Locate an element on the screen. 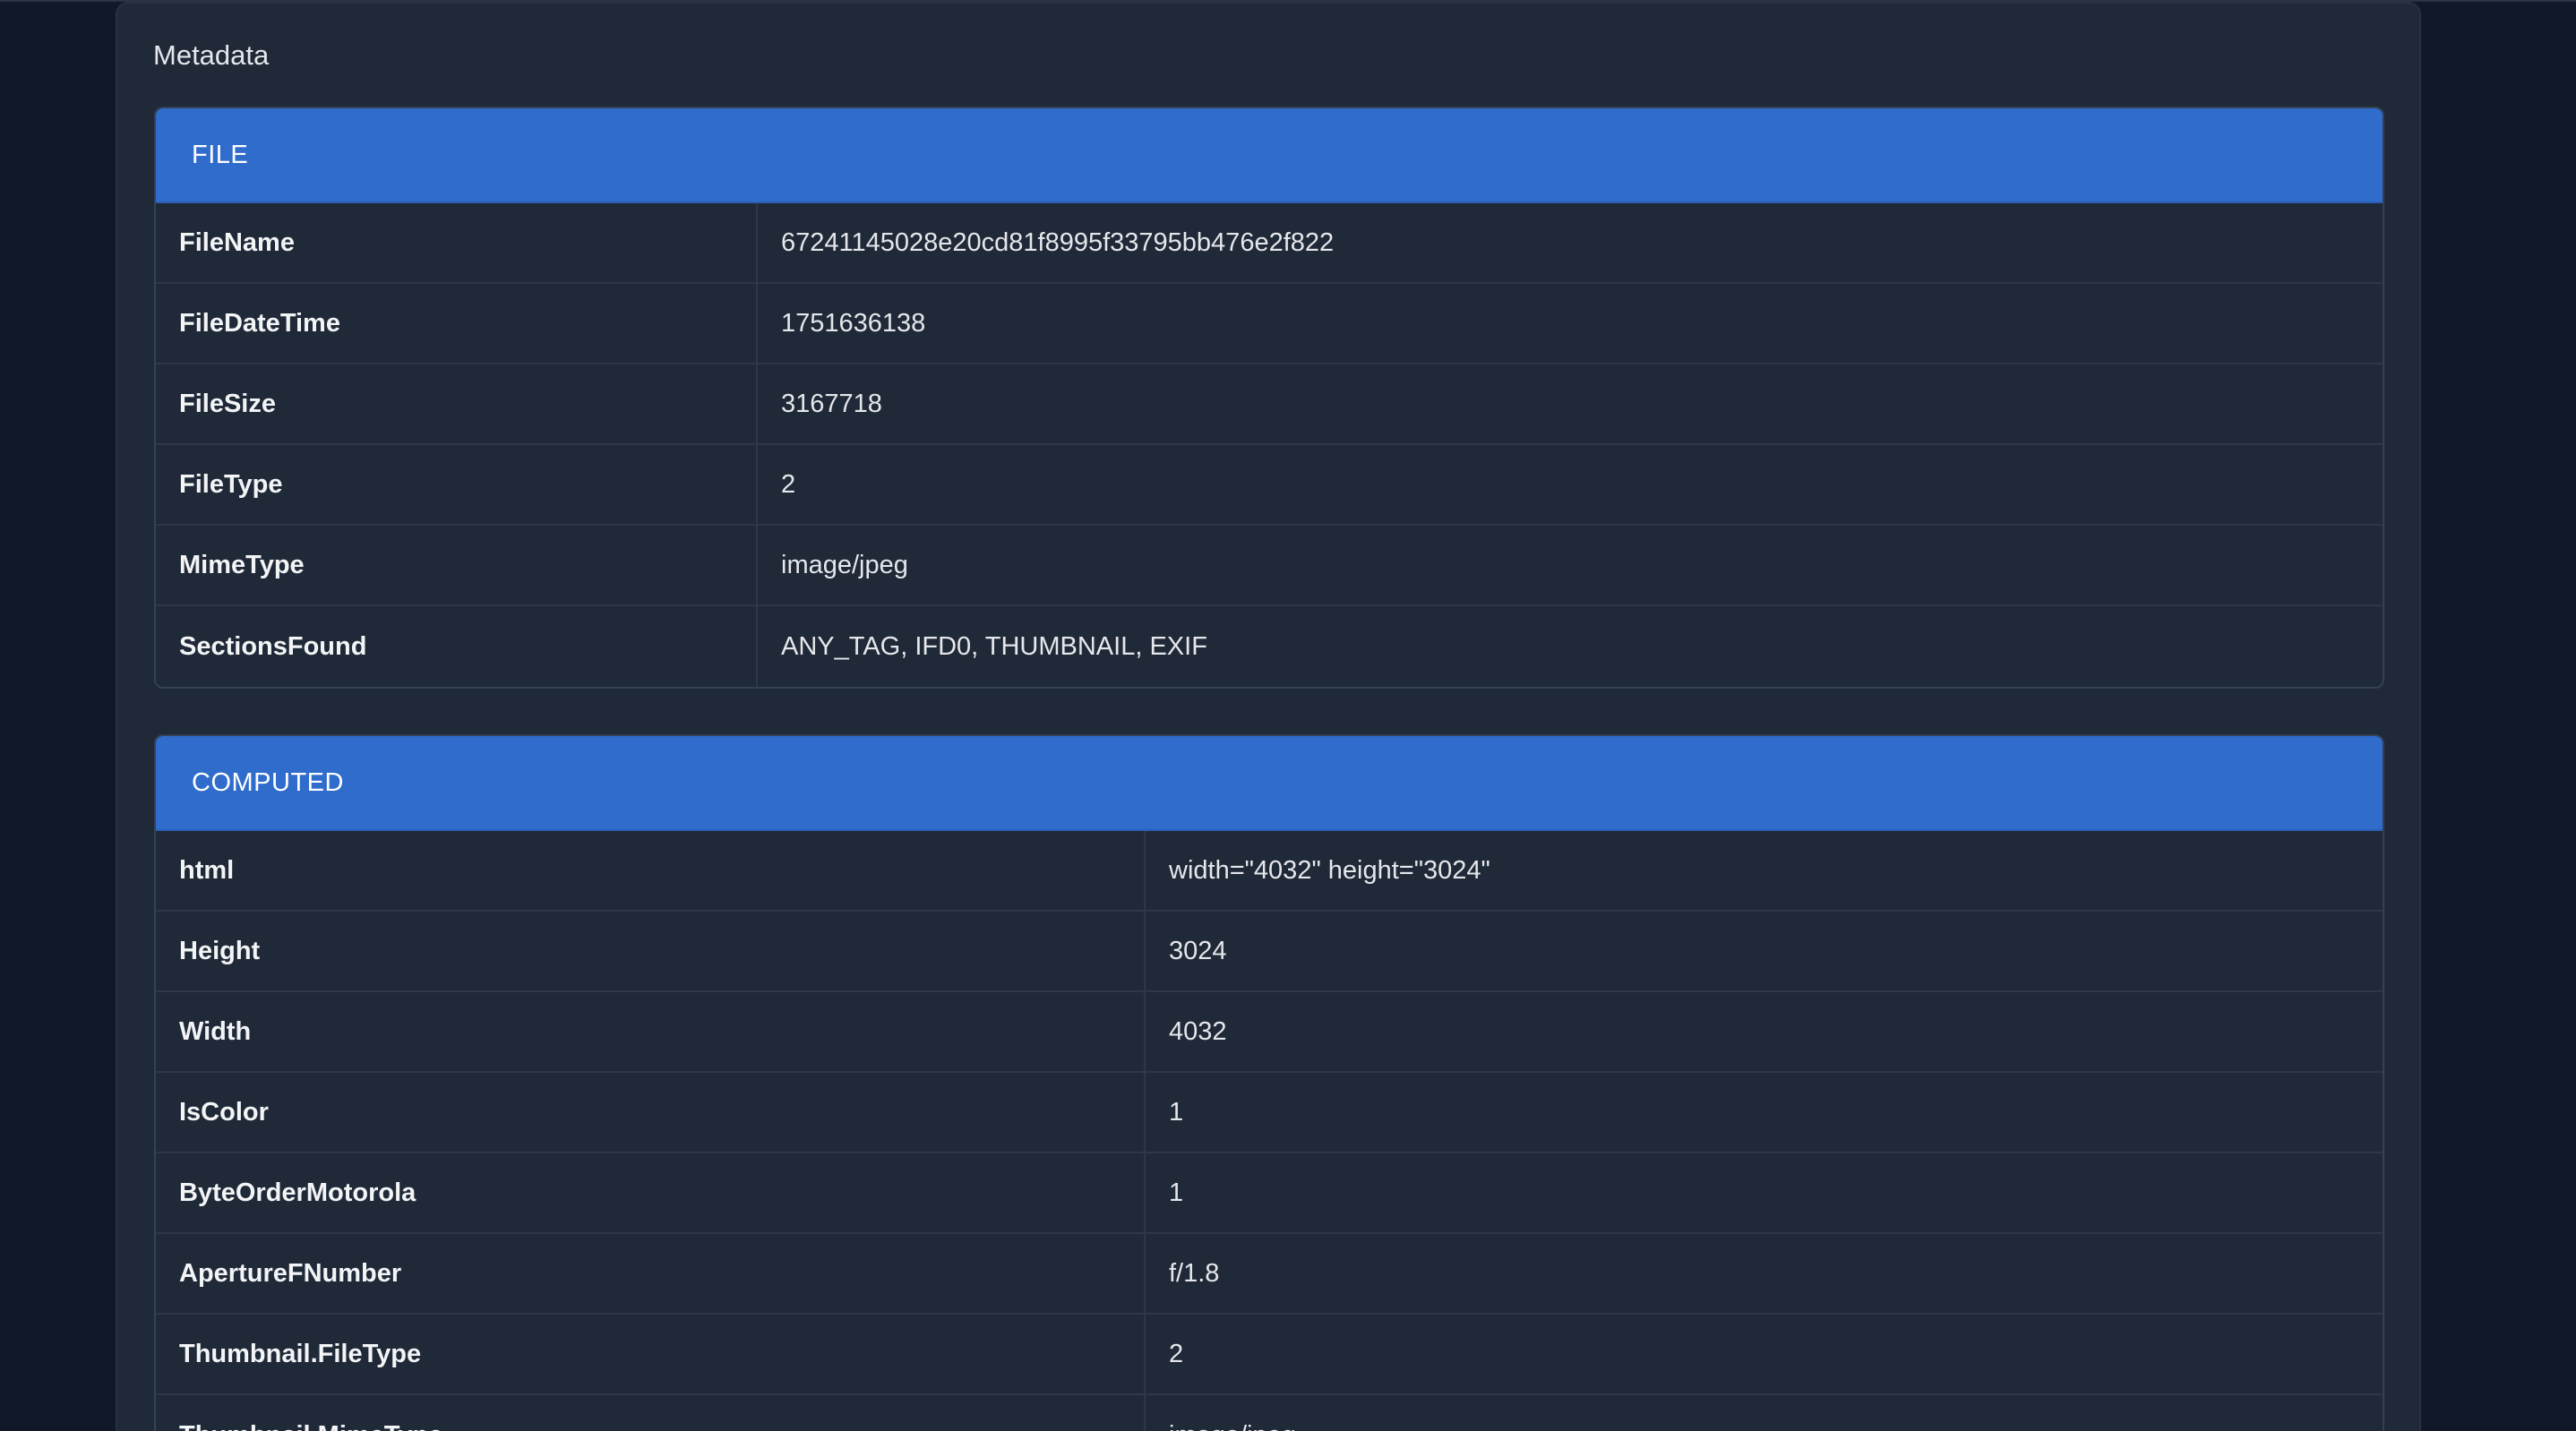 The image size is (2576, 1431). row-key: ByteOrderMotorola is located at coordinates (651, 1192).